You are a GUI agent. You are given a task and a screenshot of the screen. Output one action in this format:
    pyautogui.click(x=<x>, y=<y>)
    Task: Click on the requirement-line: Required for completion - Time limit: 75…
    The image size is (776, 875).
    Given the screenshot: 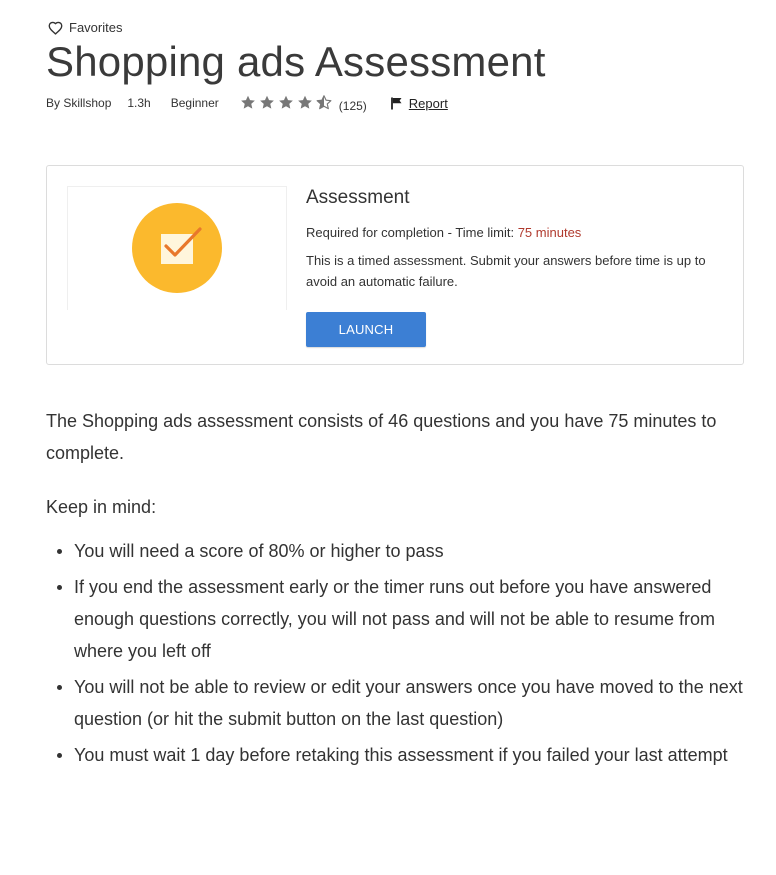 What is the action you would take?
    pyautogui.click(x=516, y=233)
    